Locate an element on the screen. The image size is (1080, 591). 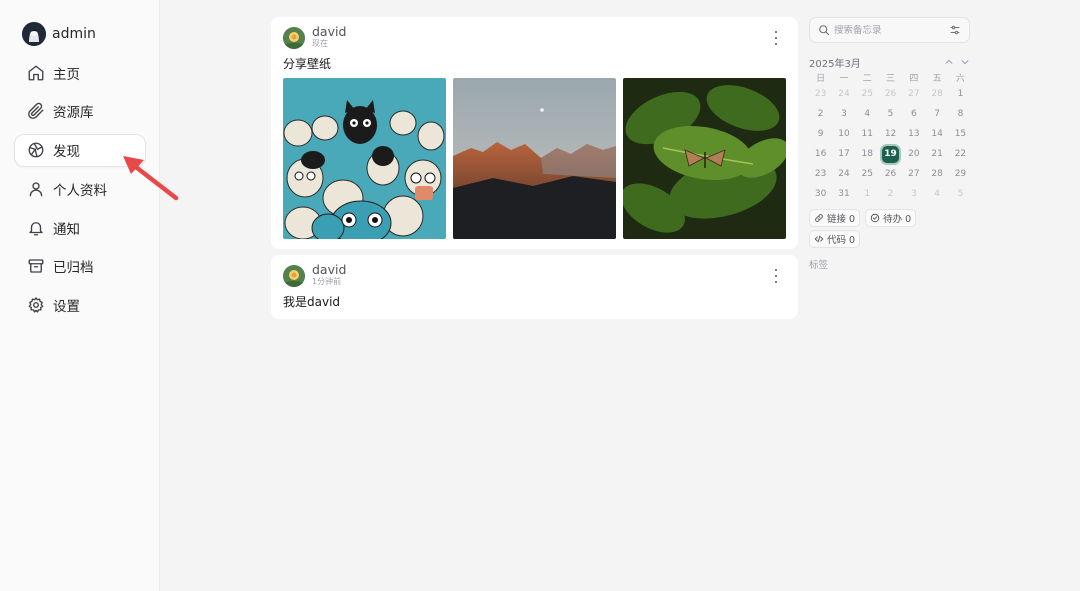
calendar-day: 11 is located at coordinates (867, 134).